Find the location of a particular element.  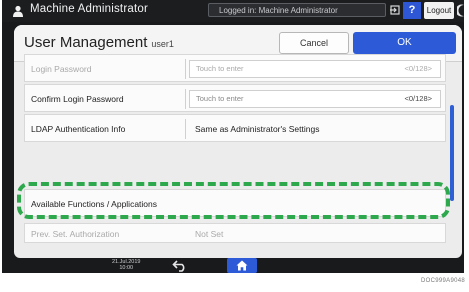

row-label: LDAP Authentication Info is located at coordinates (78, 129).